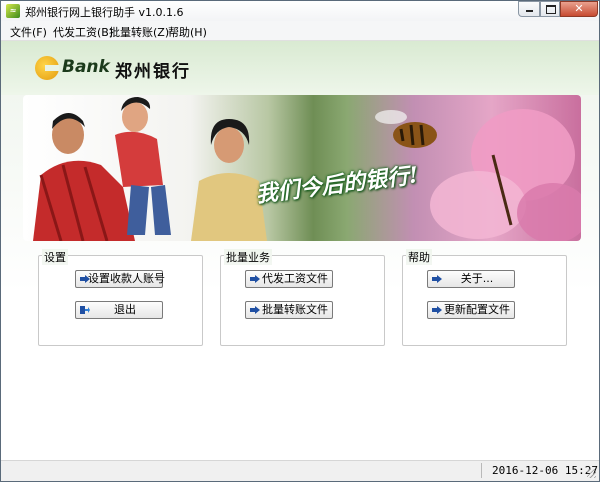 Image resolution: width=600 pixels, height=482 pixels. I want to click on child-head, so click(135, 117).